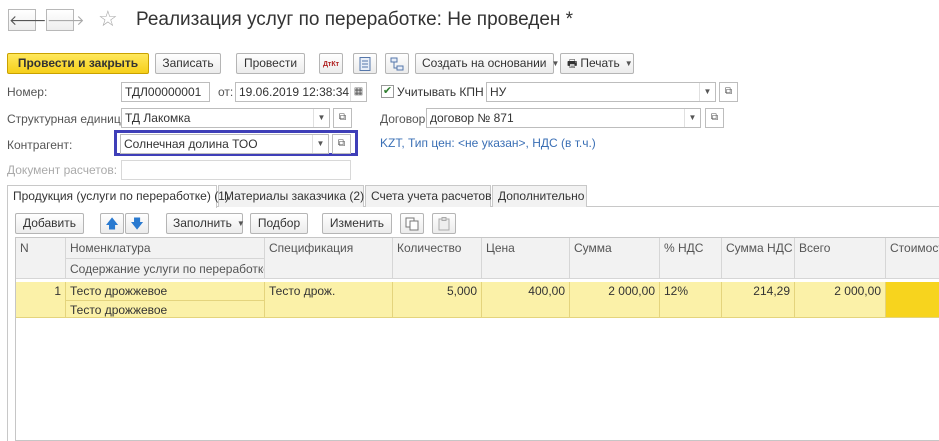 The height and width of the screenshot is (441, 939). What do you see at coordinates (840, 300) in the screenshot?
I see `cell-total: 2 000,00` at bounding box center [840, 300].